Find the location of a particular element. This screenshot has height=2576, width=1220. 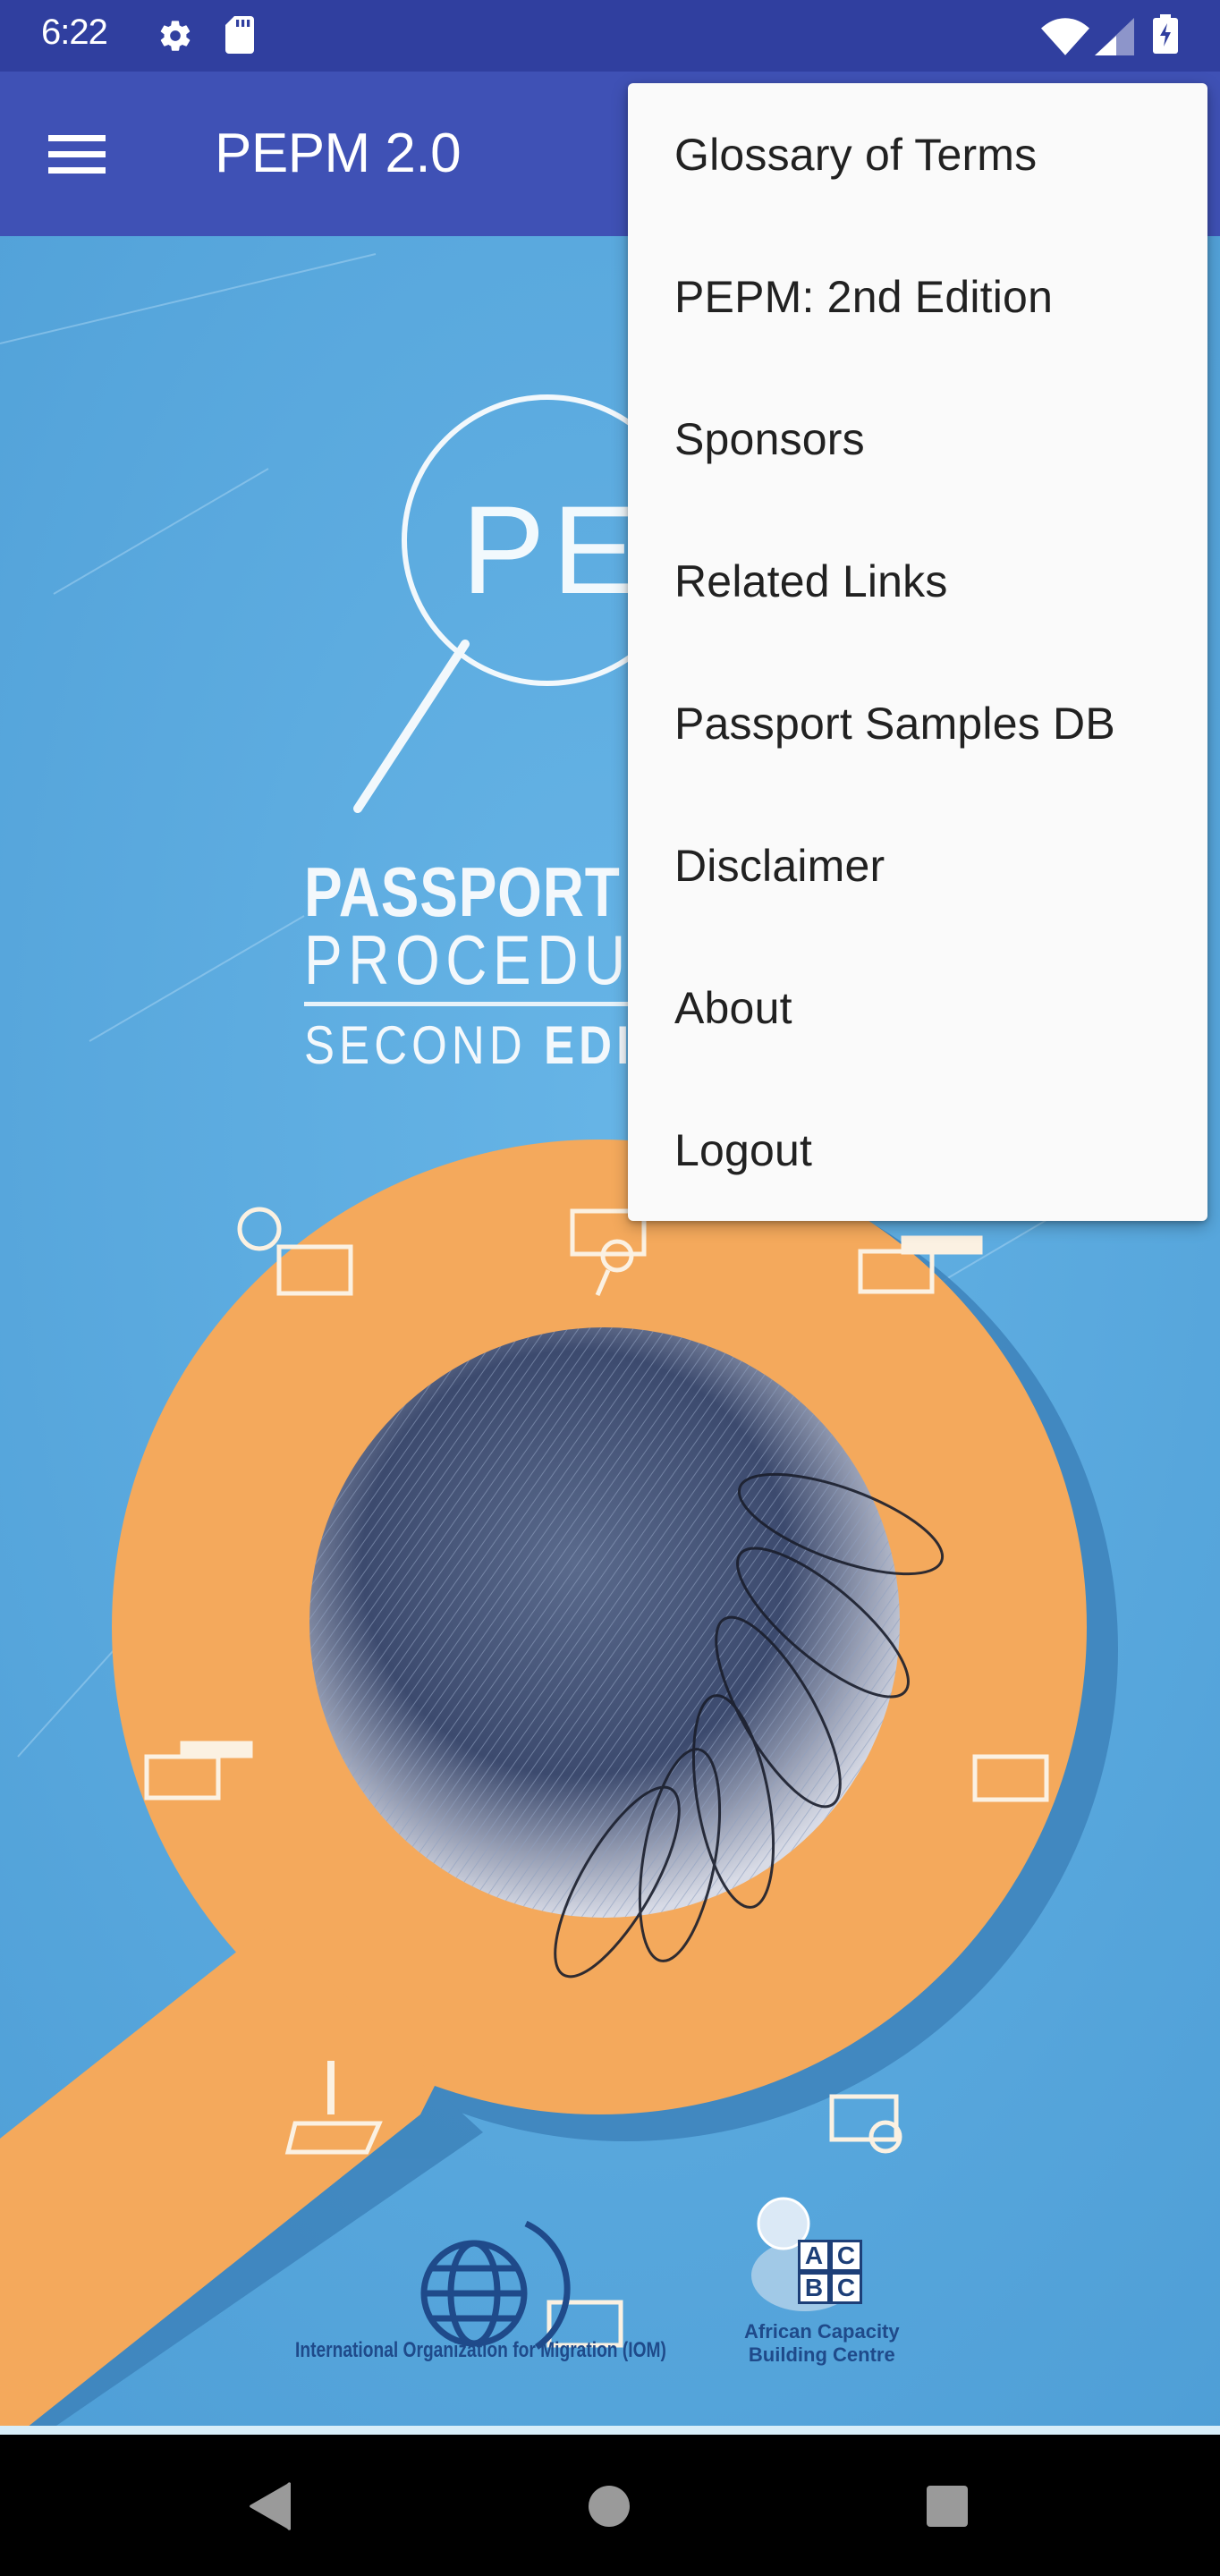

home-icon is located at coordinates (609, 2506).